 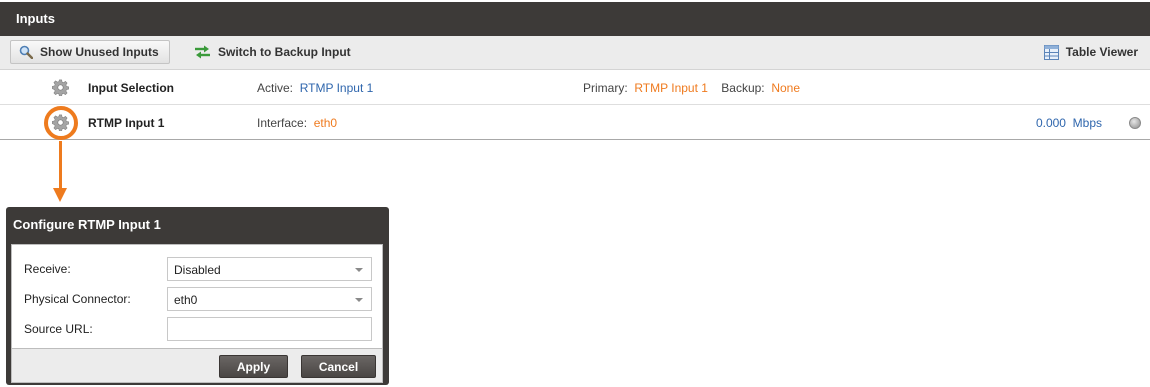 I want to click on interface-info: Interface: eth0, so click(x=297, y=123).